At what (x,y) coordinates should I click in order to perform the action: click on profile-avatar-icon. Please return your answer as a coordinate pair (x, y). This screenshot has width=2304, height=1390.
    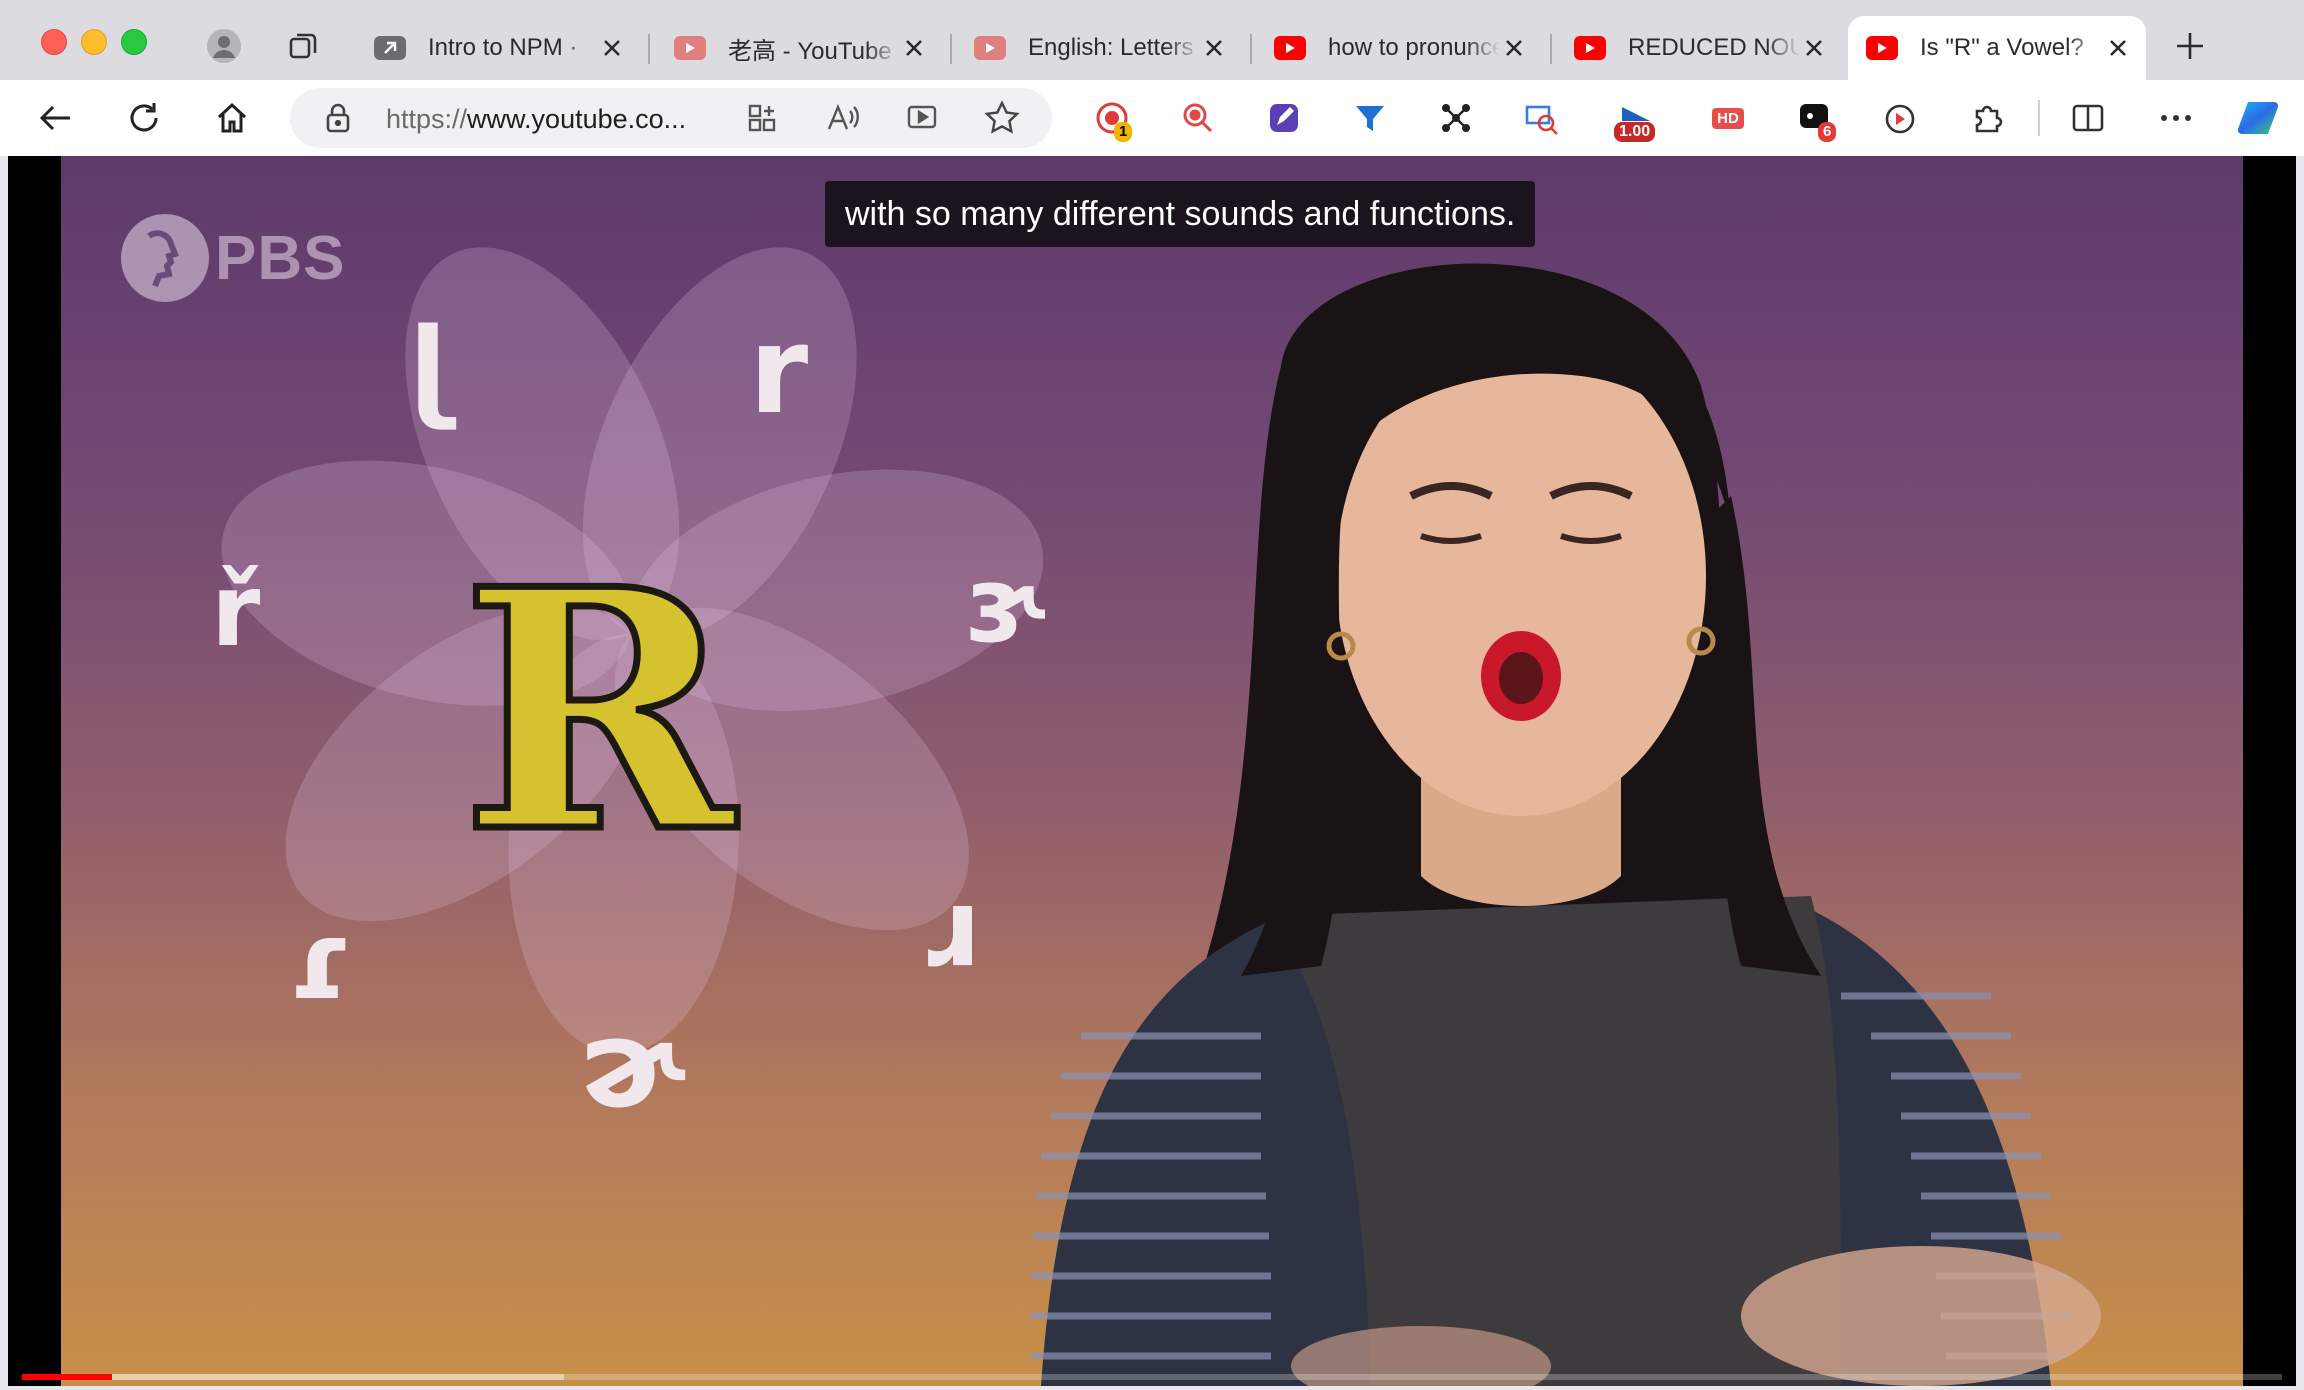
    Looking at the image, I should click on (224, 46).